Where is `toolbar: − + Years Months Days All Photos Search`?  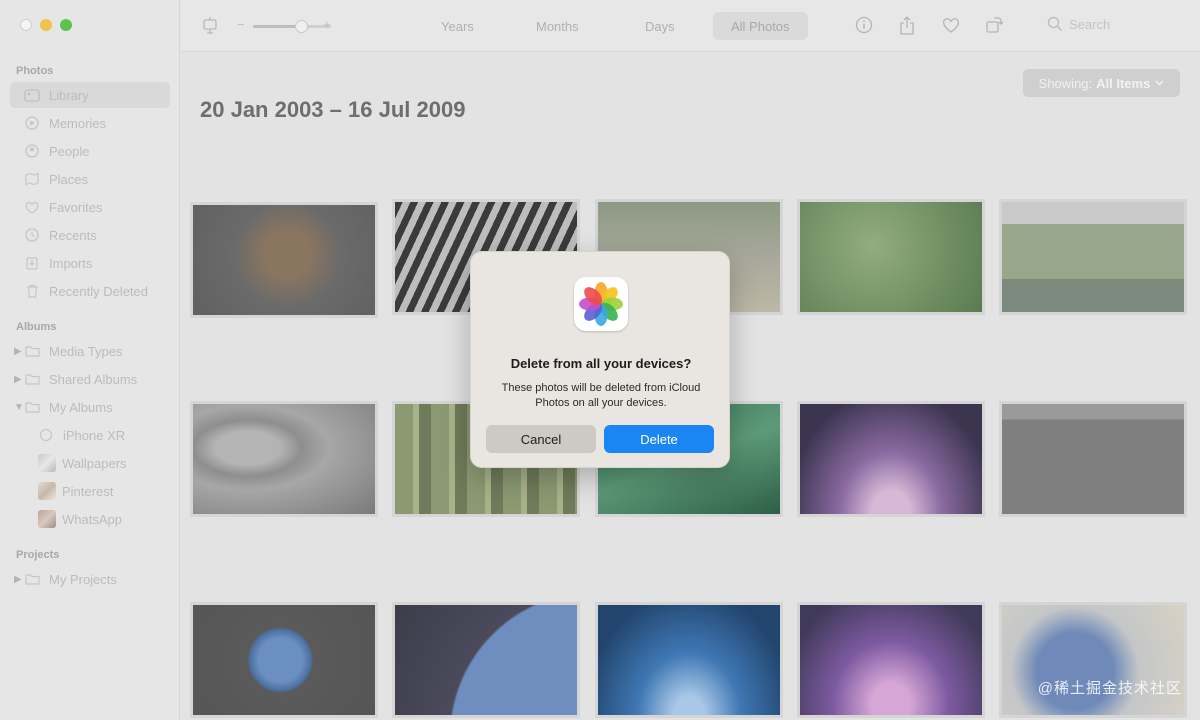
toolbar: − + Years Months Days All Photos Search is located at coordinates (690, 26).